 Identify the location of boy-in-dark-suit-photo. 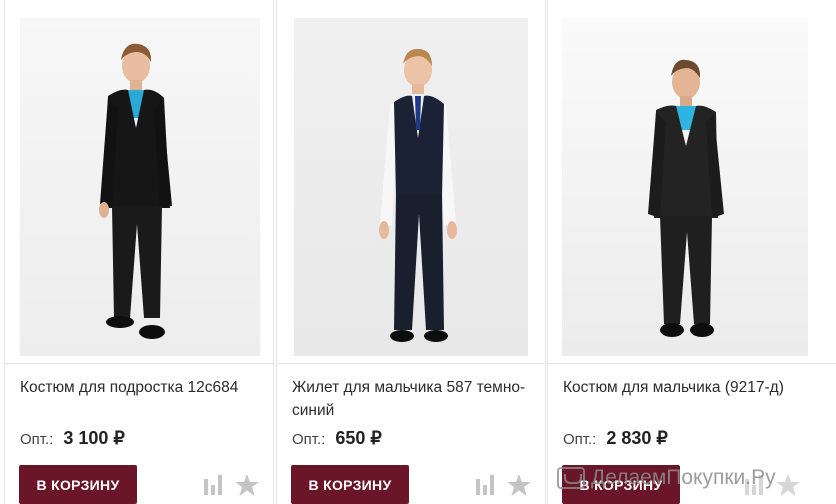
(686, 198).